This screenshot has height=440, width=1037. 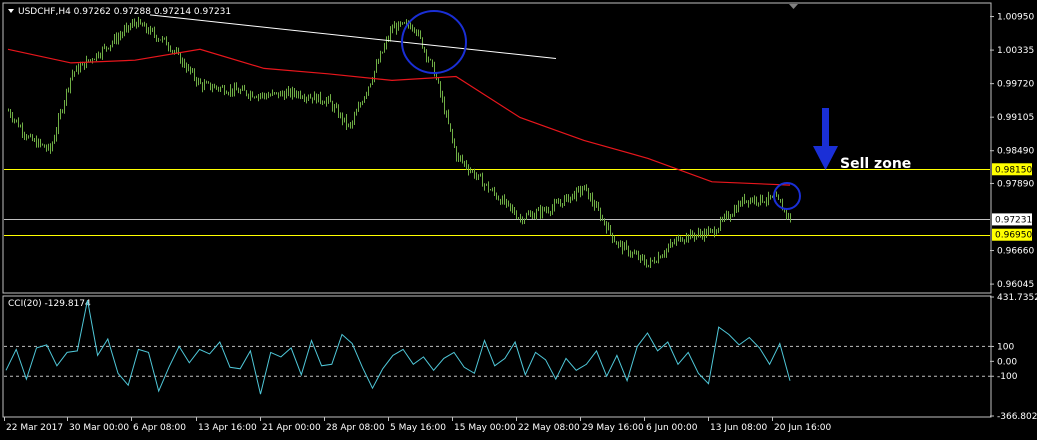 What do you see at coordinates (1015, 152) in the screenshot?
I see `price-tick-label: 0.98490` at bounding box center [1015, 152].